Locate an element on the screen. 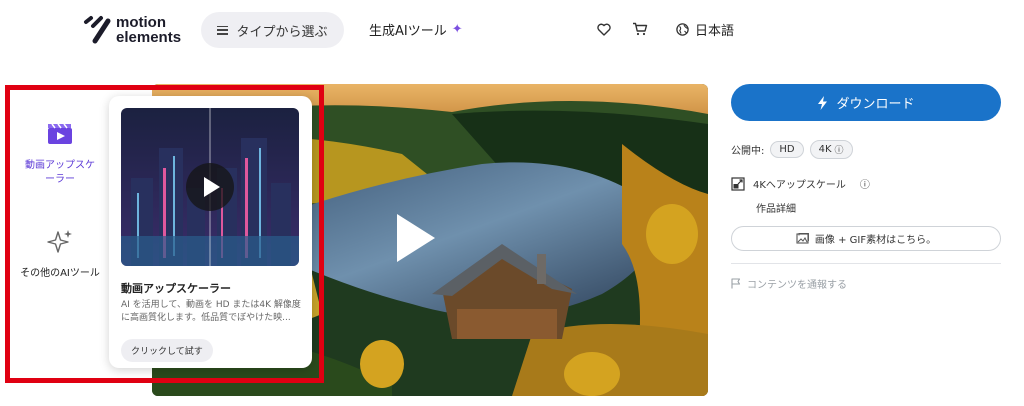 The image size is (1024, 406). ai-tools-sidebar: 動画アップスケーラー その他のAIツール is located at coordinates (60, 245).